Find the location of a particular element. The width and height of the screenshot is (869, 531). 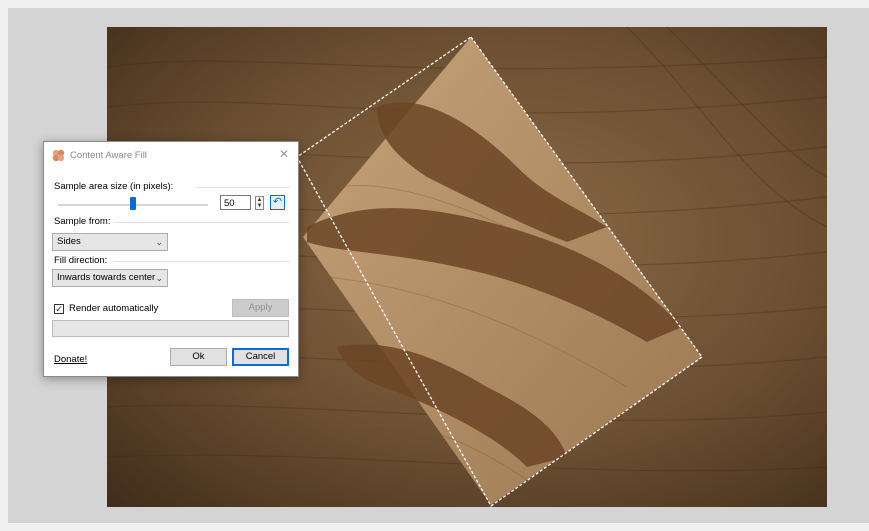

sample-from-value: Sides is located at coordinates (69, 241).